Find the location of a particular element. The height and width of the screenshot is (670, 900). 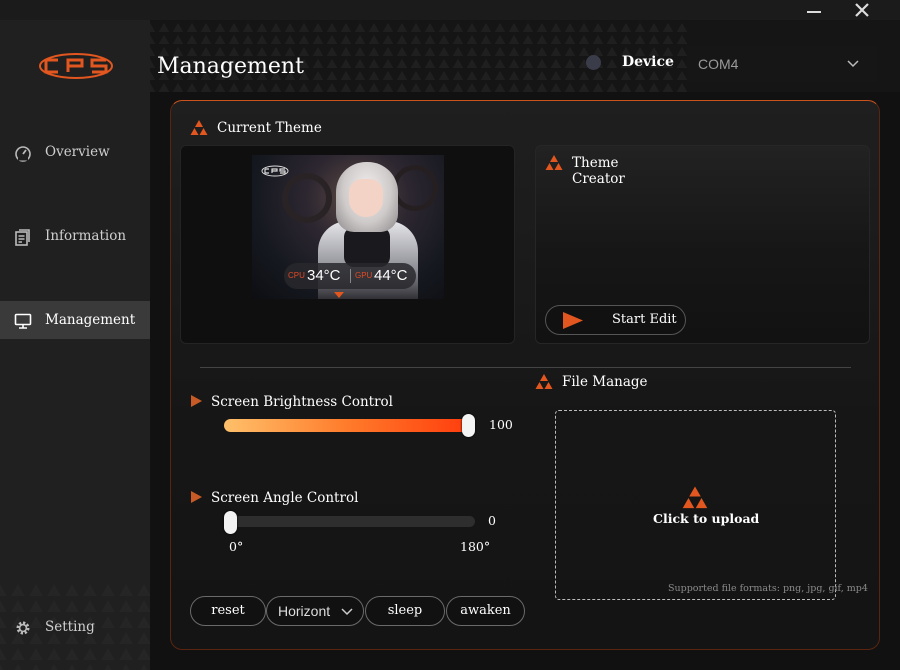

minimize-icon is located at coordinates (814, 10).